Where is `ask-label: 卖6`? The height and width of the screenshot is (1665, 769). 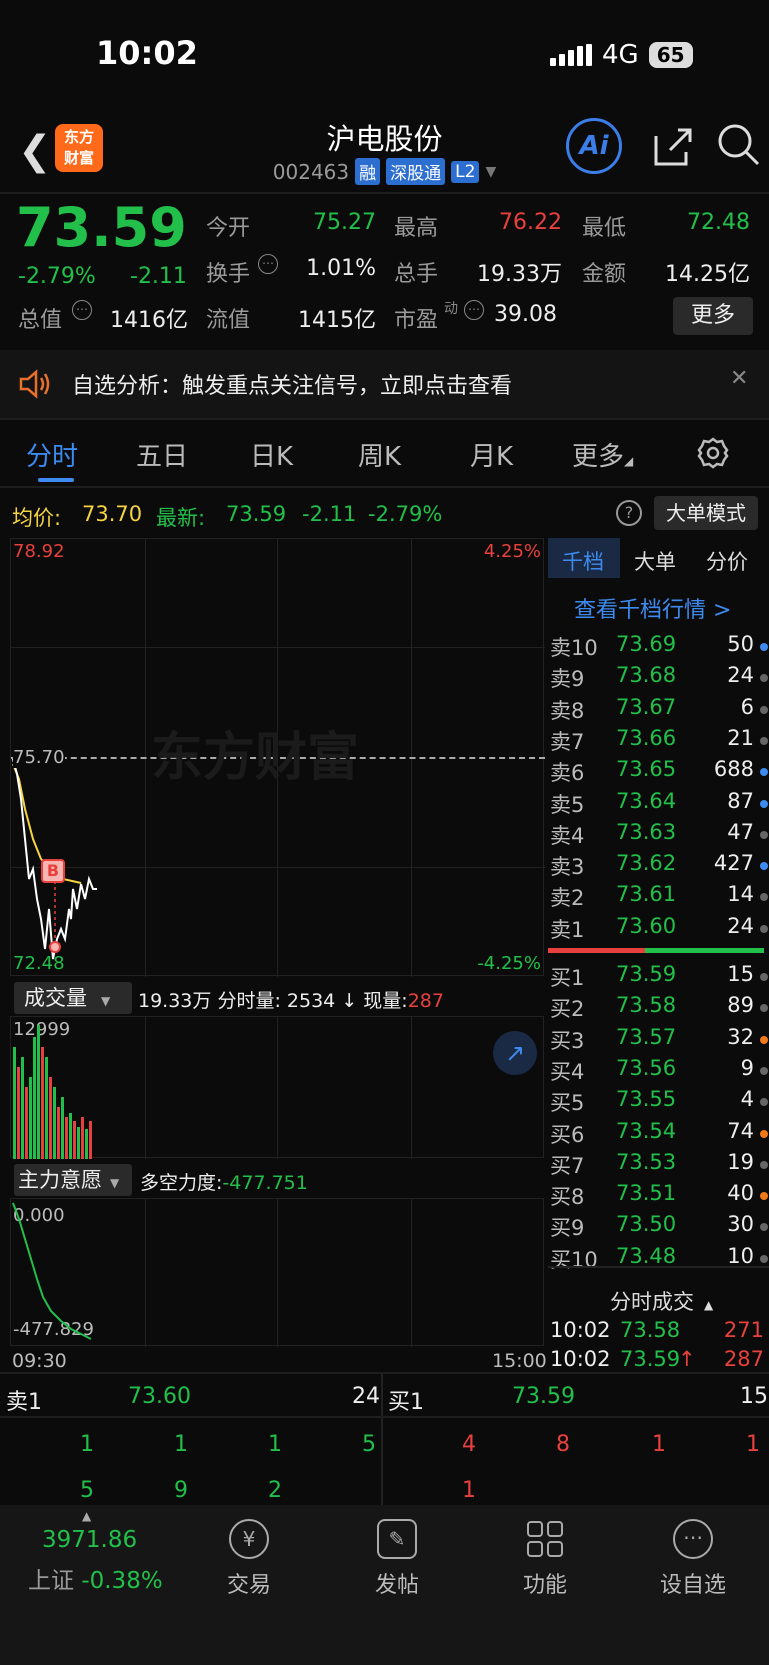 ask-label: 卖6 is located at coordinates (567, 773).